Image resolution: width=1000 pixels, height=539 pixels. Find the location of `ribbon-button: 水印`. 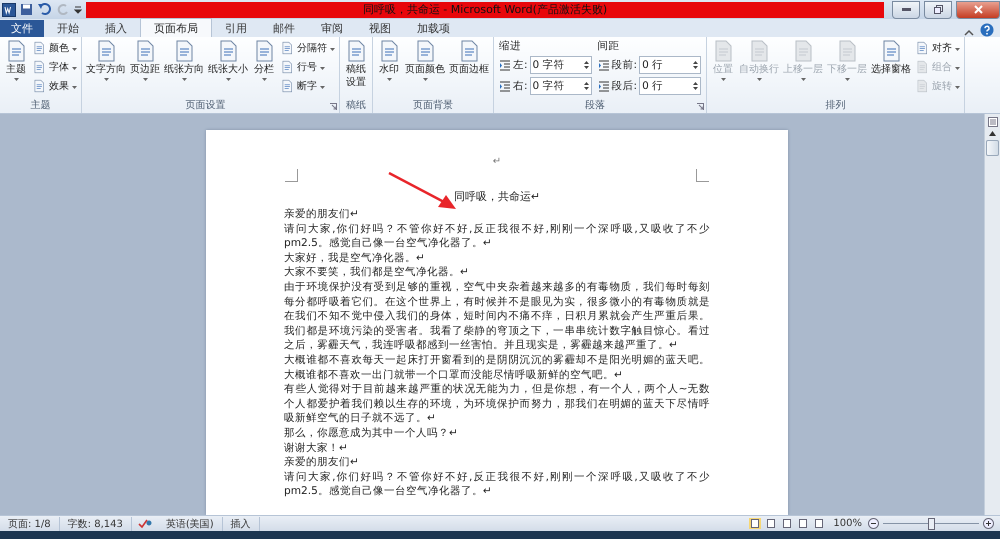

ribbon-button: 水印 is located at coordinates (389, 69).